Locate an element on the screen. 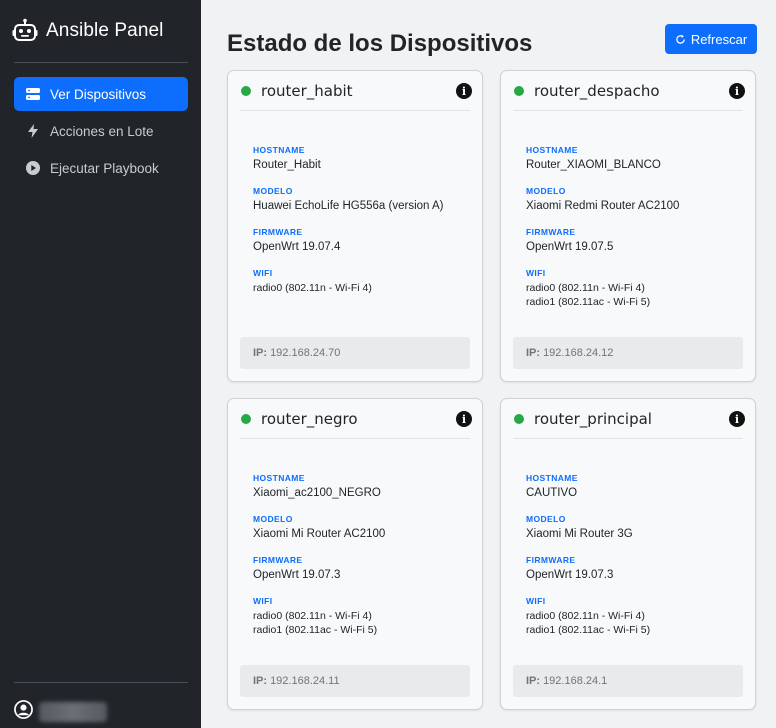  device-name: router_principal is located at coordinates (593, 418).